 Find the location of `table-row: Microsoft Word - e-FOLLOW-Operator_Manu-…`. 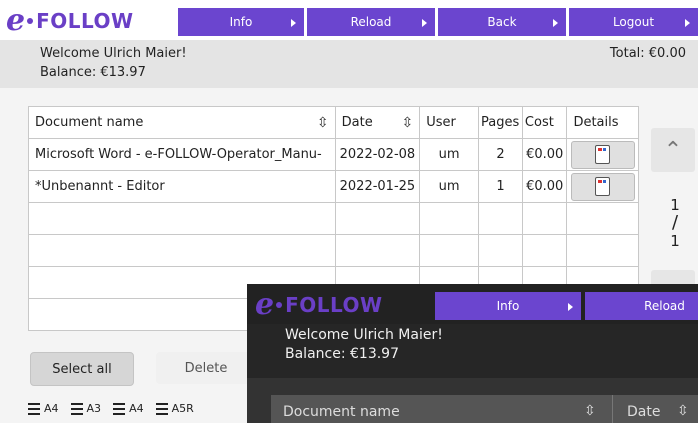

table-row: Microsoft Word - e-FOLLOW-Operator_Manu-… is located at coordinates (333, 154).